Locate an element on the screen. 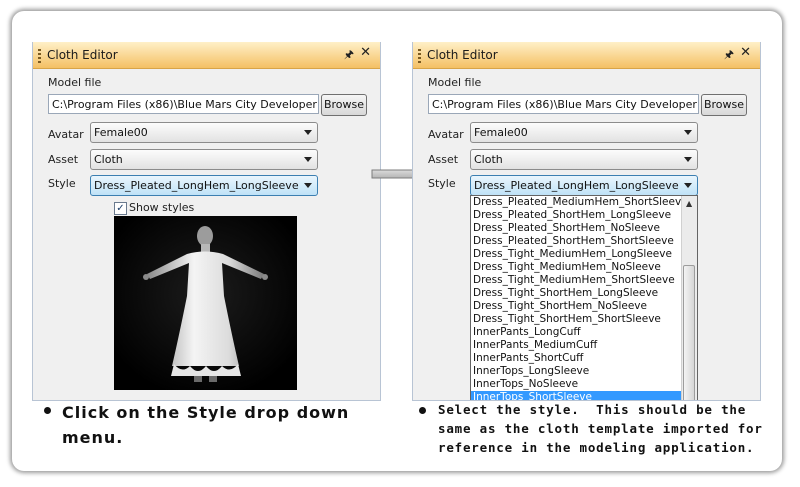 This screenshot has width=800, height=487. dropdown-option: InnerTops_NoSleeve is located at coordinates (584, 384).